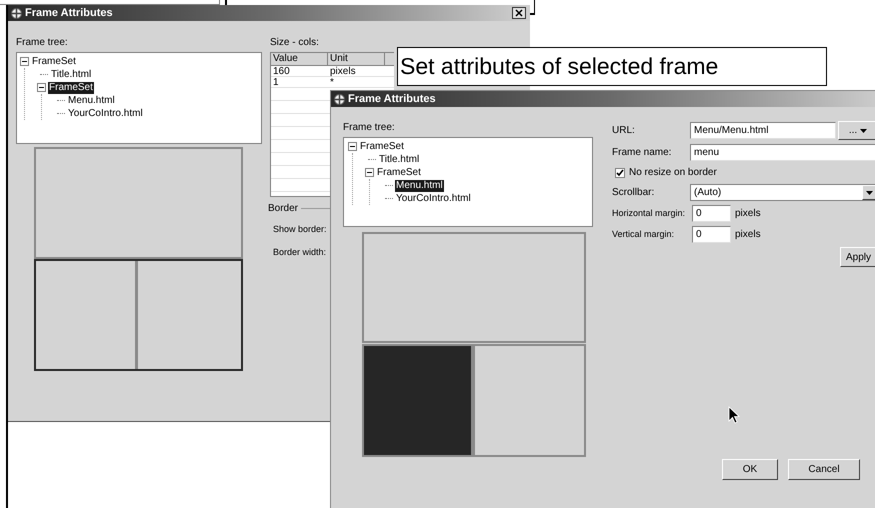 The height and width of the screenshot is (508, 875). What do you see at coordinates (642, 153) in the screenshot?
I see `frame-name-label: Frame name:` at bounding box center [642, 153].